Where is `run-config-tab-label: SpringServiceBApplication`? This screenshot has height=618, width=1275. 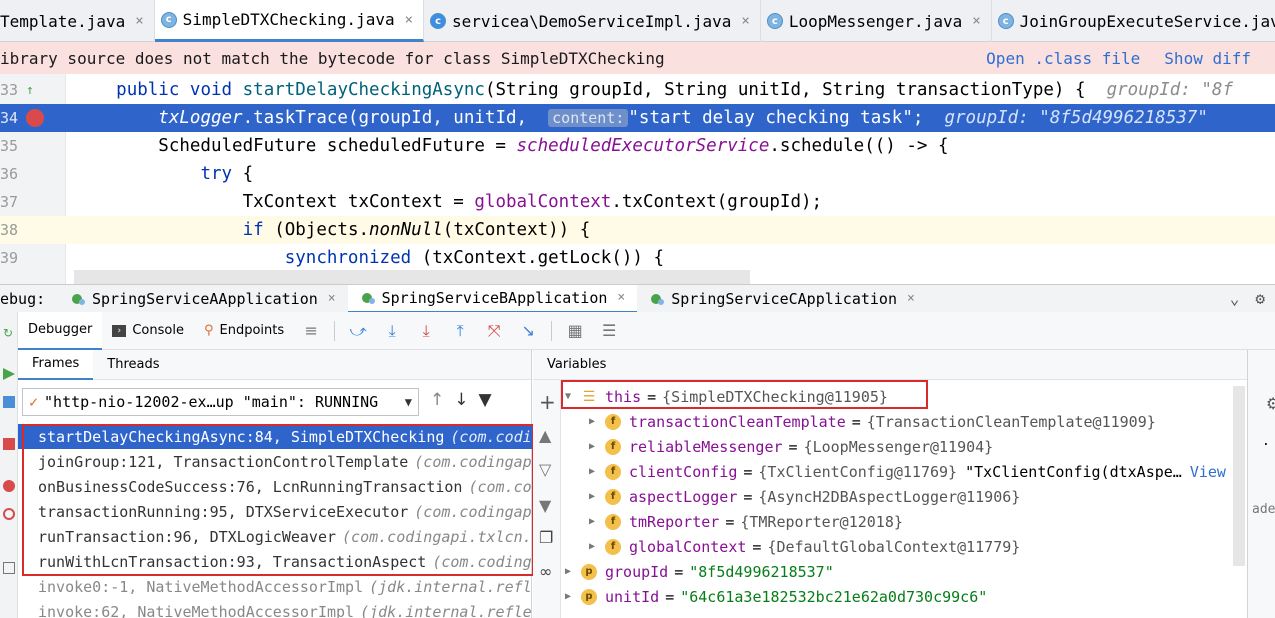 run-config-tab-label: SpringServiceBApplication is located at coordinates (494, 297).